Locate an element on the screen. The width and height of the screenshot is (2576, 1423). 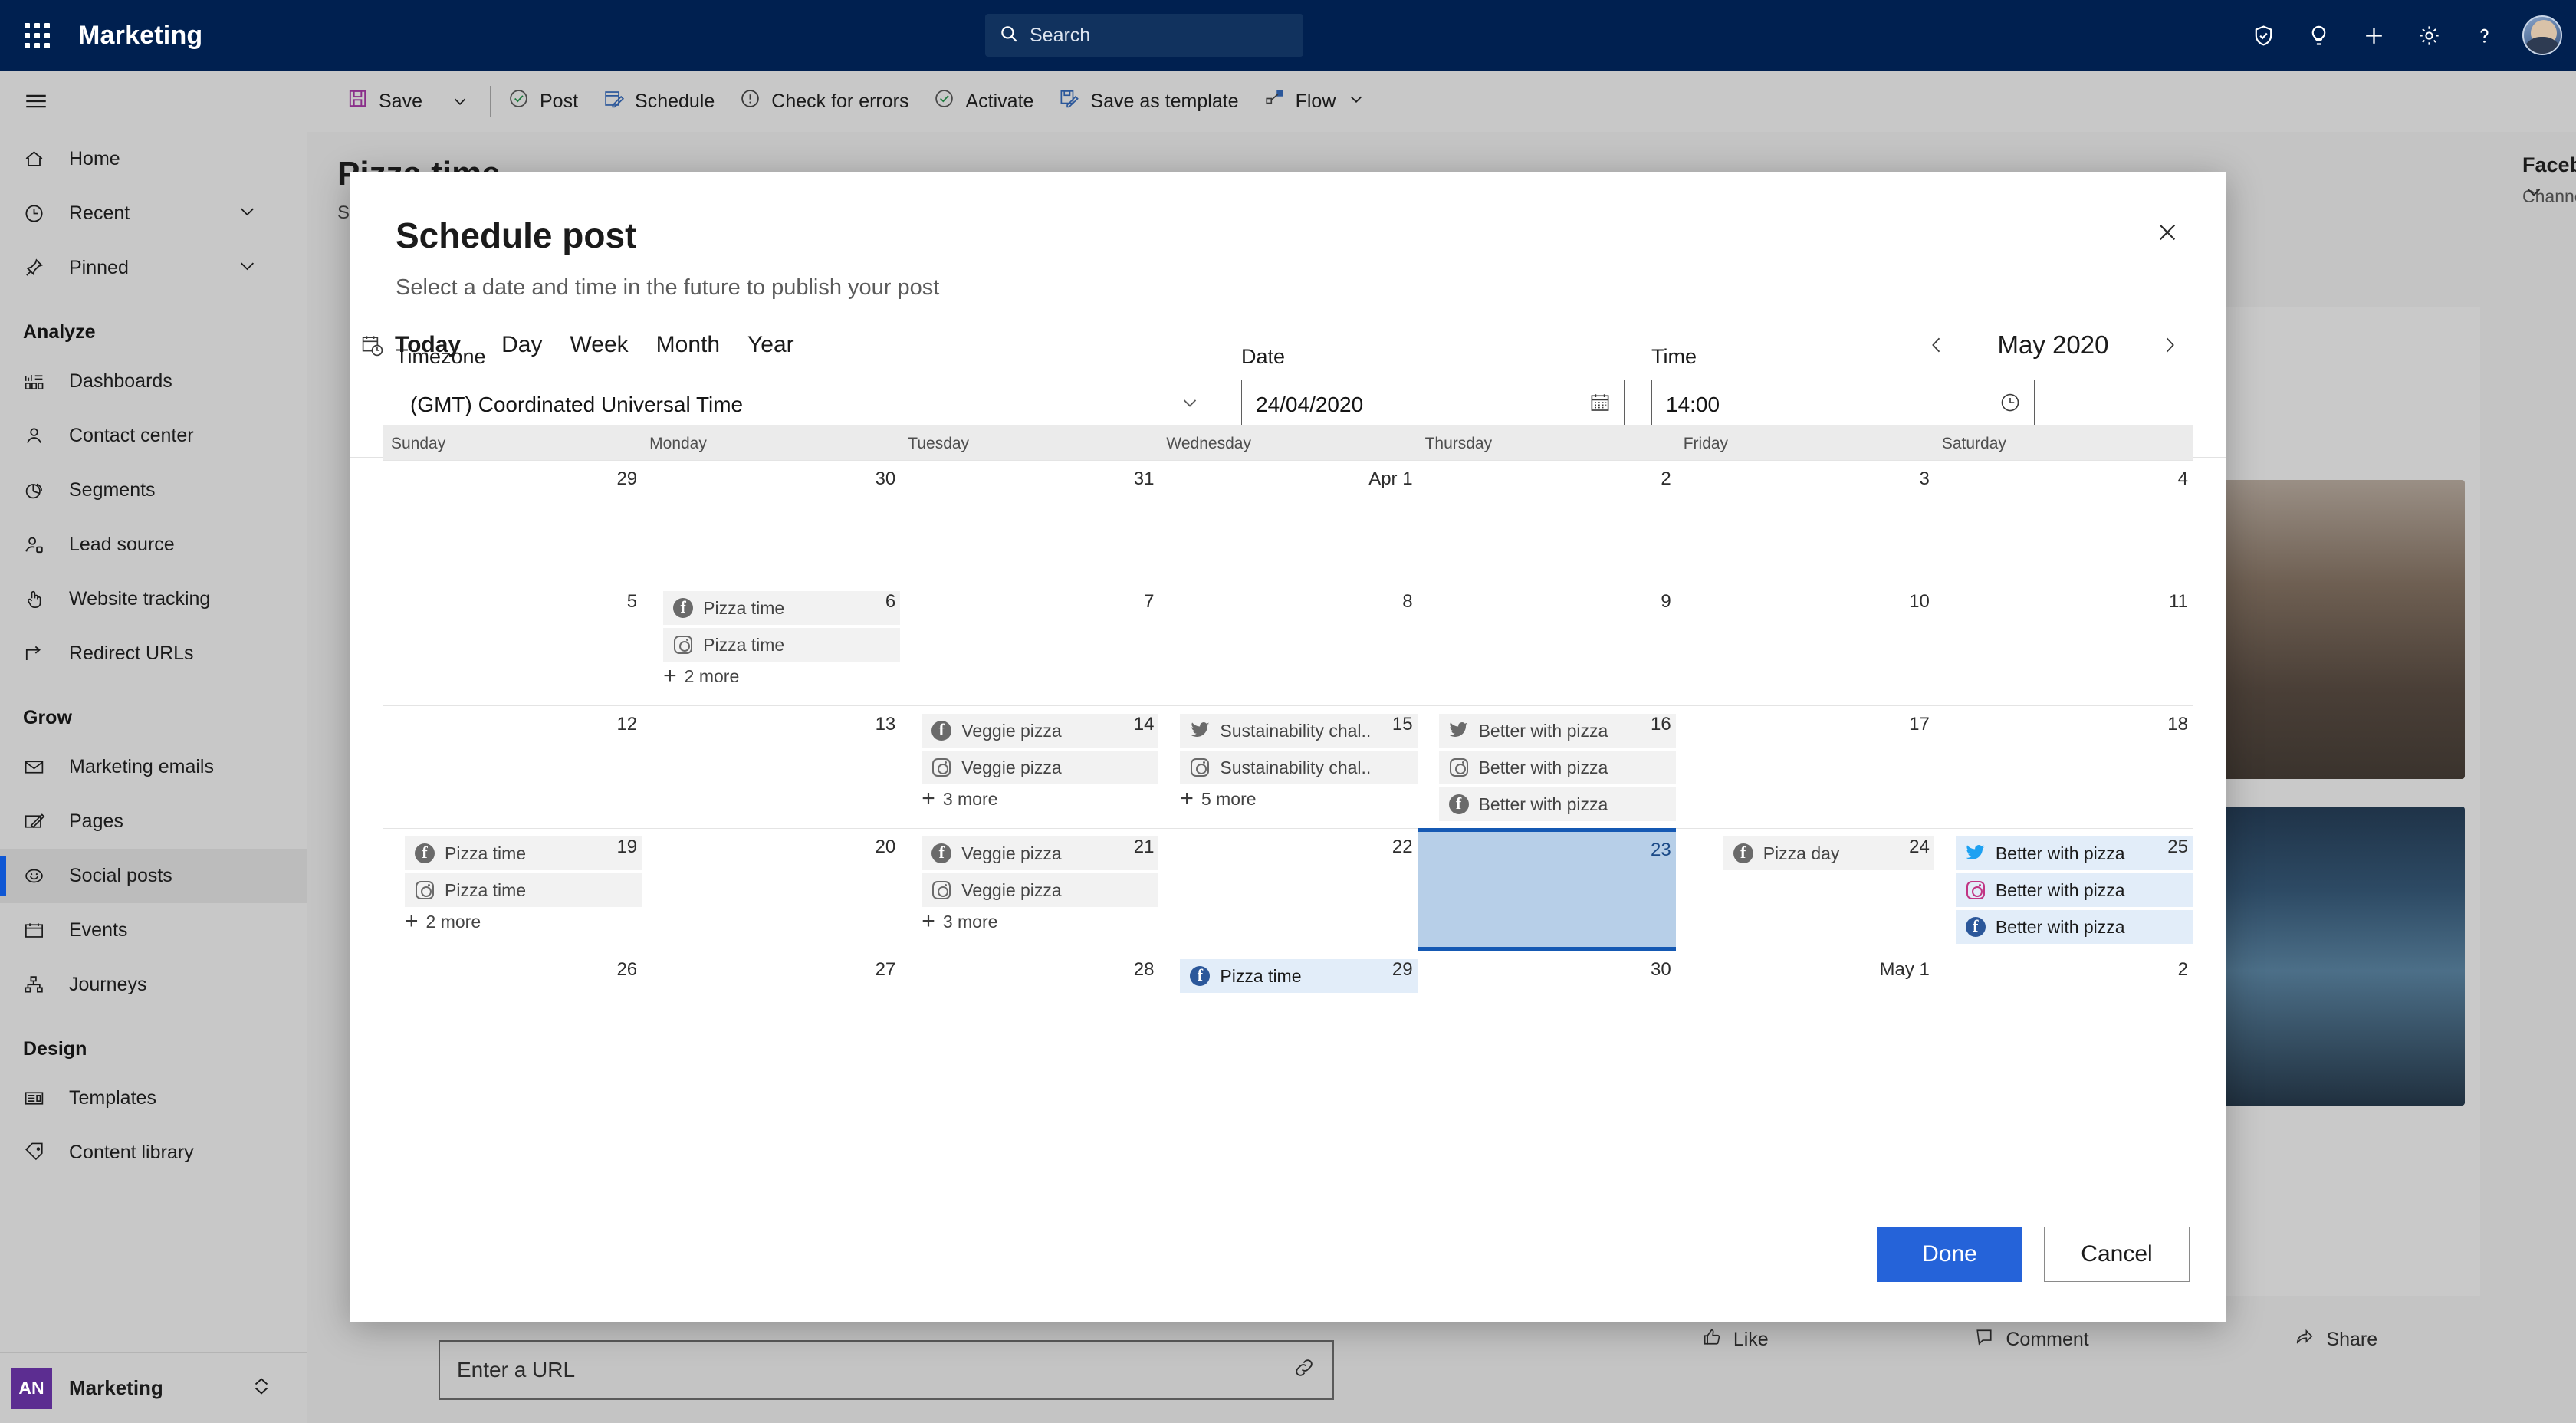
calendar-day-cell: 3 is located at coordinates (1805, 522).